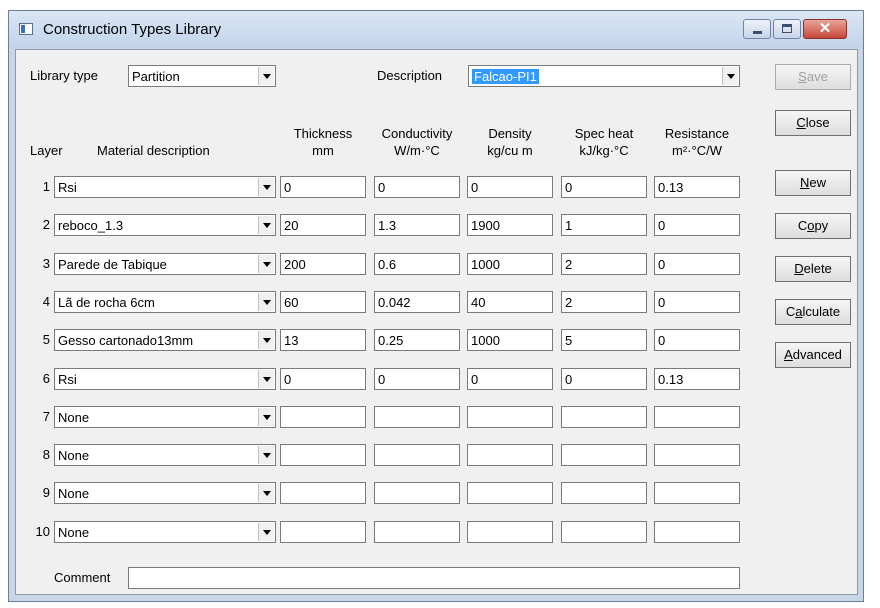 Image resolution: width=880 pixels, height=608 pixels. Describe the element at coordinates (813, 226) in the screenshot. I see `copy-button: Copy` at that location.